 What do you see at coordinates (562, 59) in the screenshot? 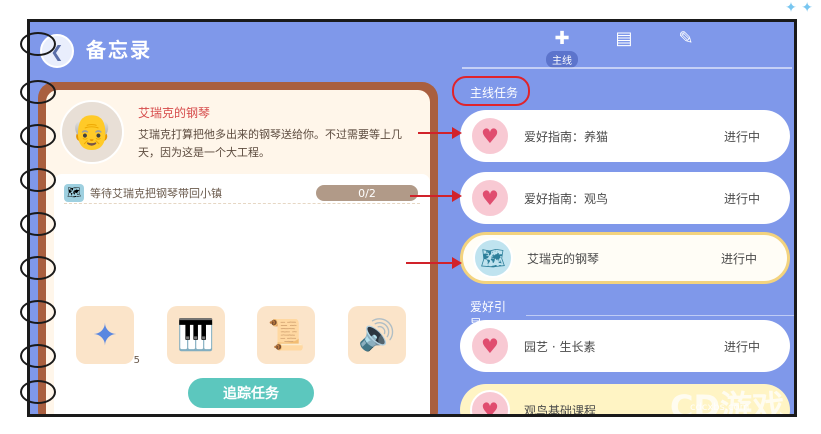
I see `tab-main-quest-label: 主线` at bounding box center [562, 59].